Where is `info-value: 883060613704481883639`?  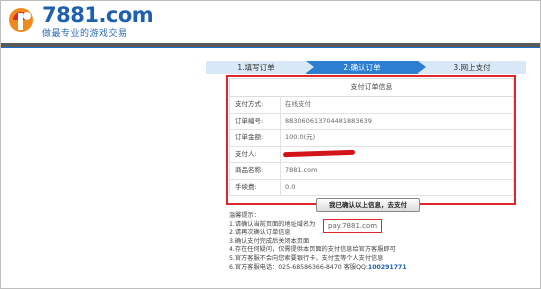 info-value: 883060613704481883639 is located at coordinates (328, 120).